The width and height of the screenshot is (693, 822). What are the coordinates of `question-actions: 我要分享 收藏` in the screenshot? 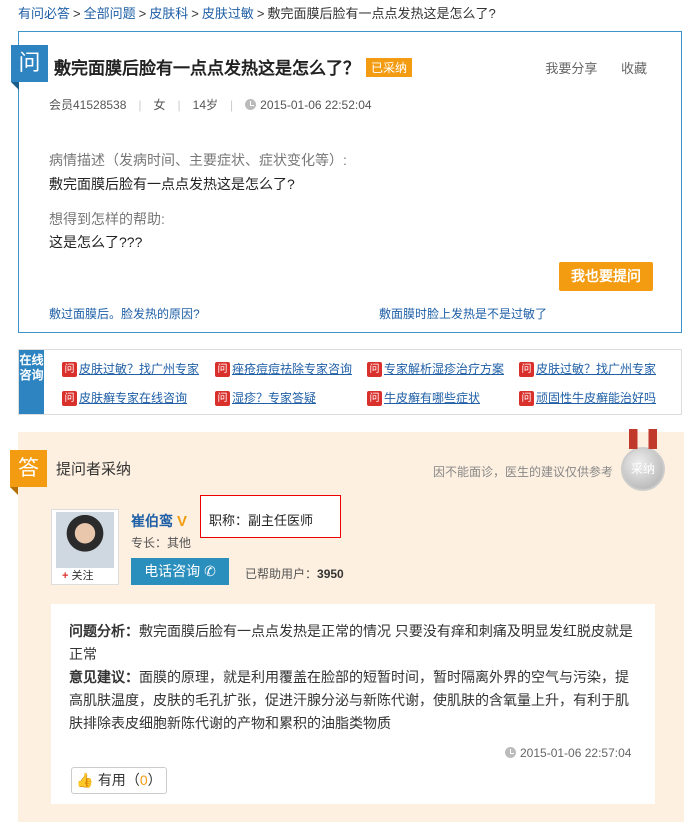 It's located at (586, 67).